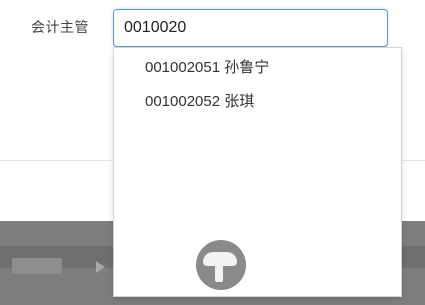  What do you see at coordinates (221, 265) in the screenshot?
I see `mushroom-logo-icon` at bounding box center [221, 265].